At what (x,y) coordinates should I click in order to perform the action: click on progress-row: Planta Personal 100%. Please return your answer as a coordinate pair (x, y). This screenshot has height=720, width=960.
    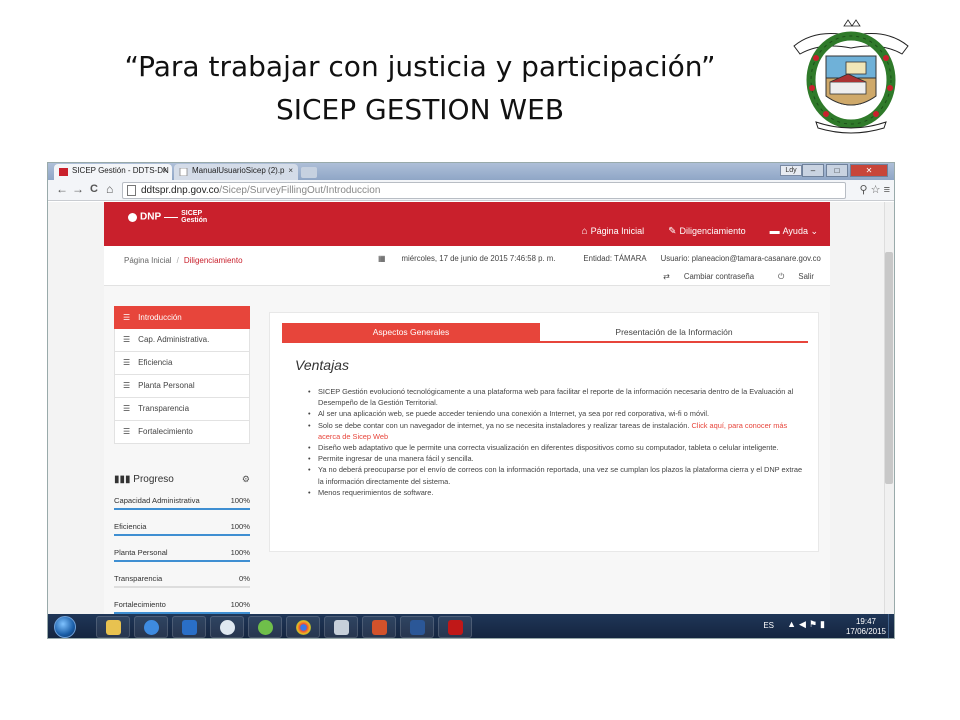
    Looking at the image, I should click on (182, 557).